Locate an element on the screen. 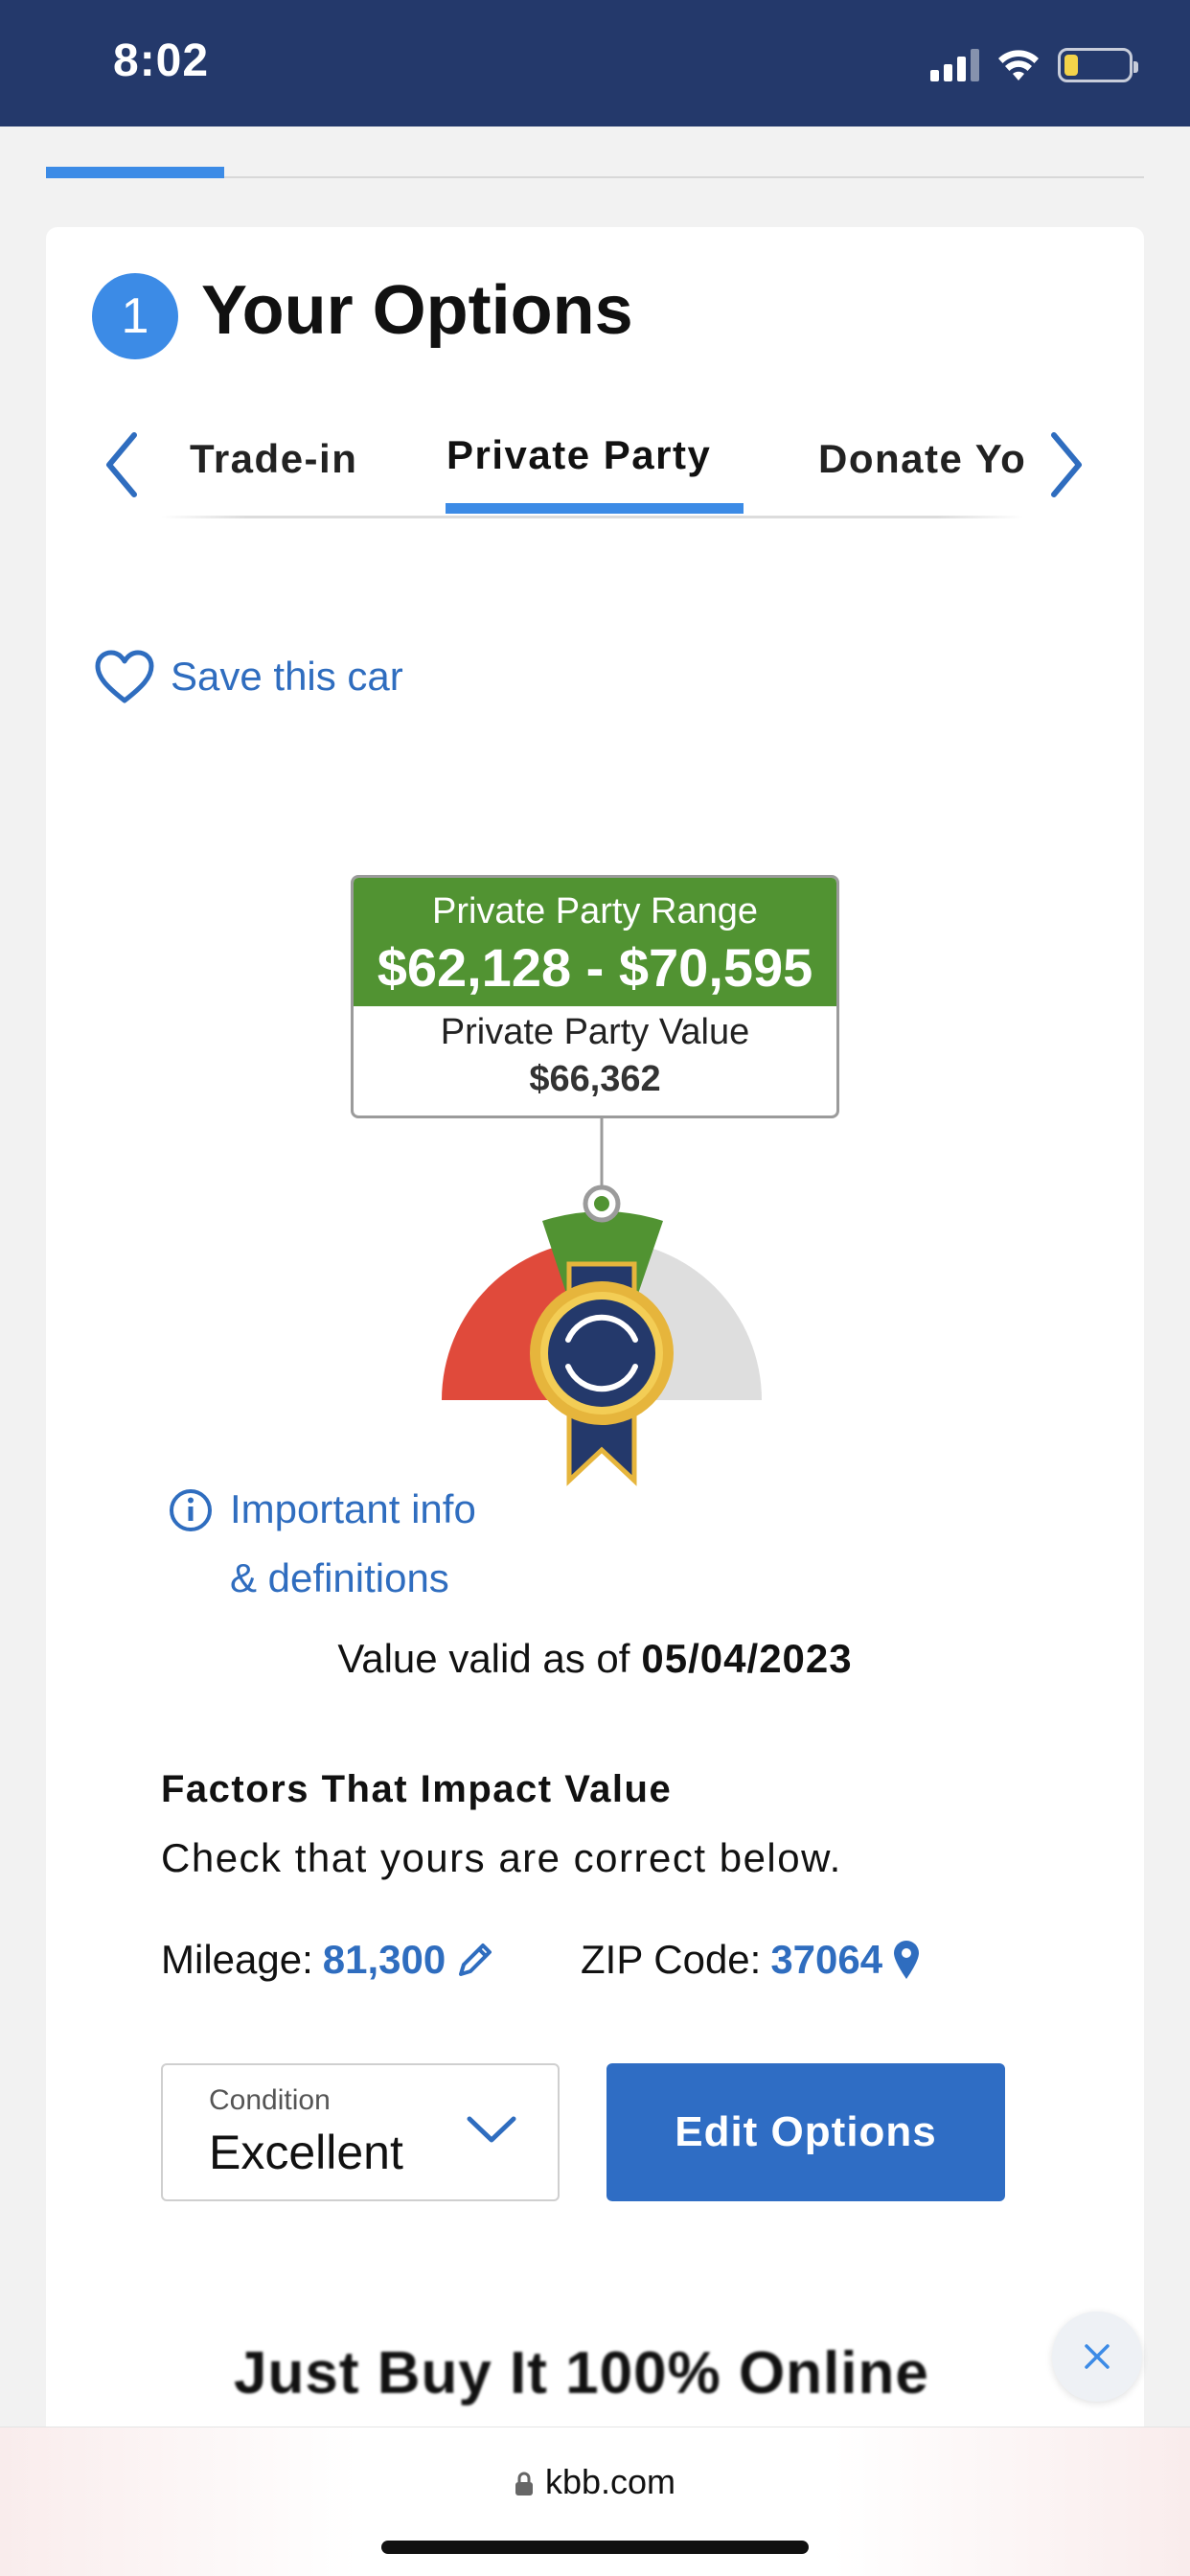 This screenshot has width=1190, height=2576. tabs-next-button is located at coordinates (1066, 464).